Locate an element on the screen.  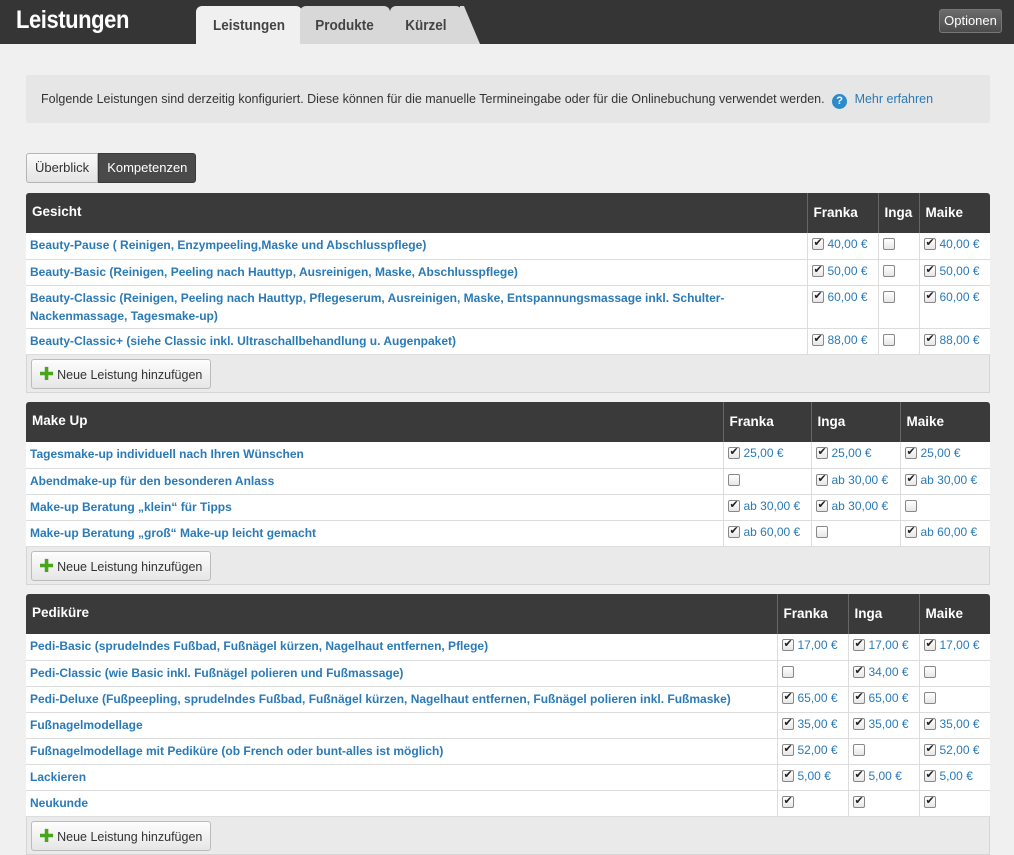
service-name-link: Lackieren is located at coordinates (401, 777).